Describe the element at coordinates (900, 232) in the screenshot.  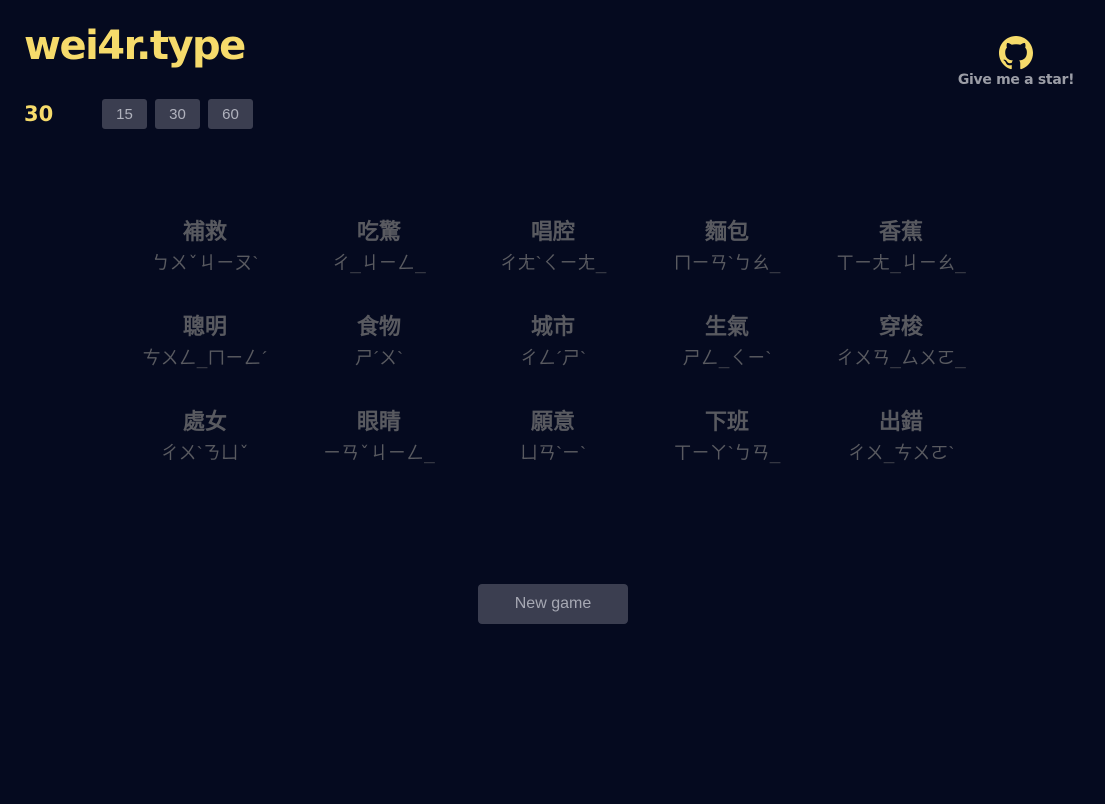
I see `word-hanzi: 香蕉` at that location.